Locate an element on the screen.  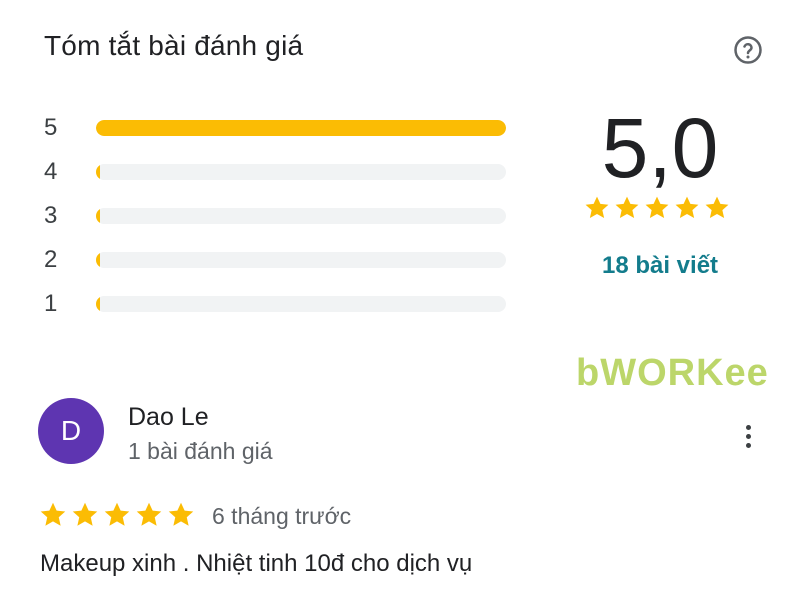
rating-row-label: 4 is located at coordinates (51, 171).